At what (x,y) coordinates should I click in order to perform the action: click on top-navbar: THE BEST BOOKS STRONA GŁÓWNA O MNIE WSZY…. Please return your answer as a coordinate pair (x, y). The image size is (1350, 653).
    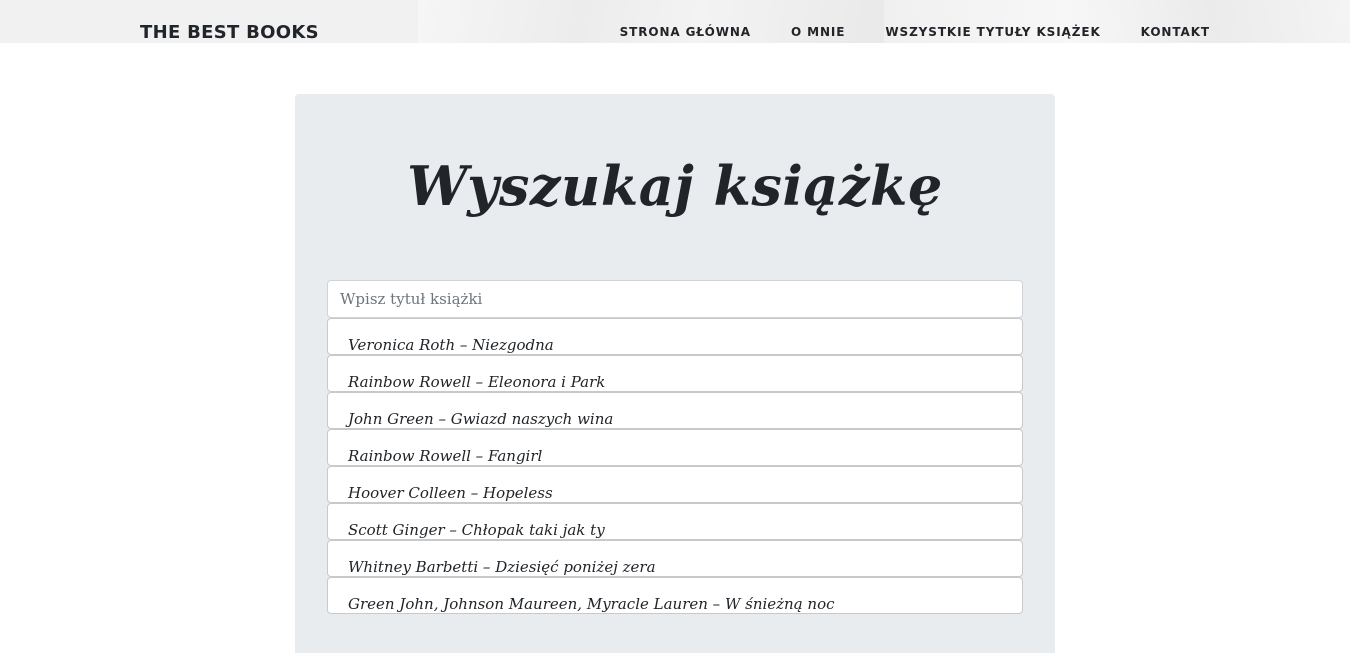
    Looking at the image, I should click on (675, 21).